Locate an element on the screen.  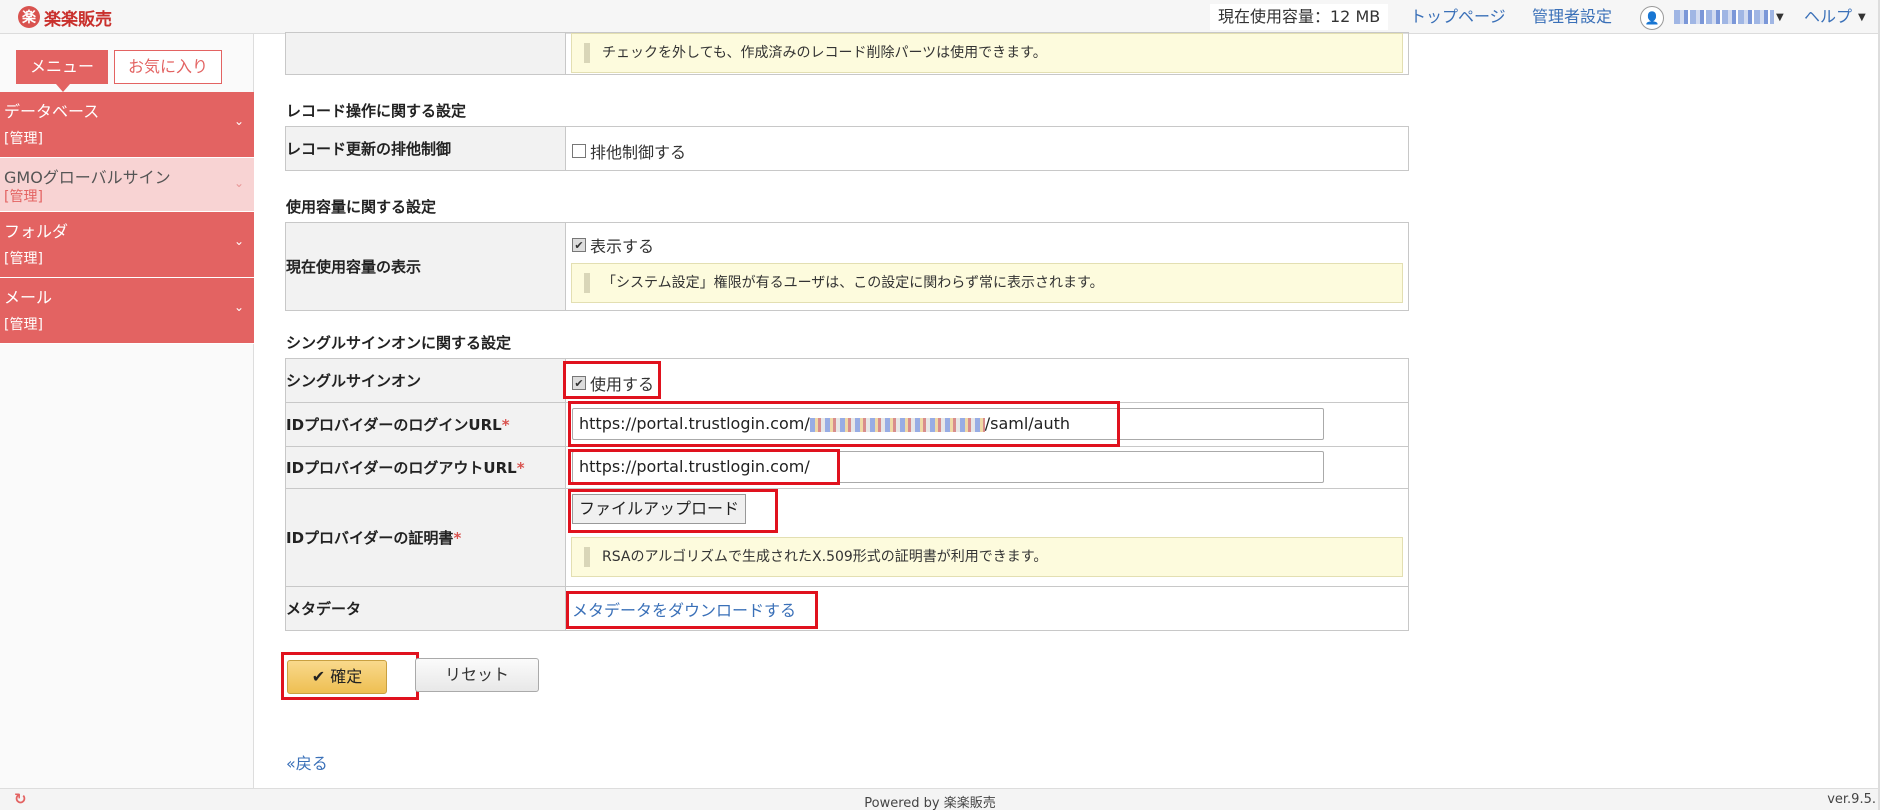
app-footer: ↻ Powered by 楽楽販売 ver.9.5. is located at coordinates (940, 799).